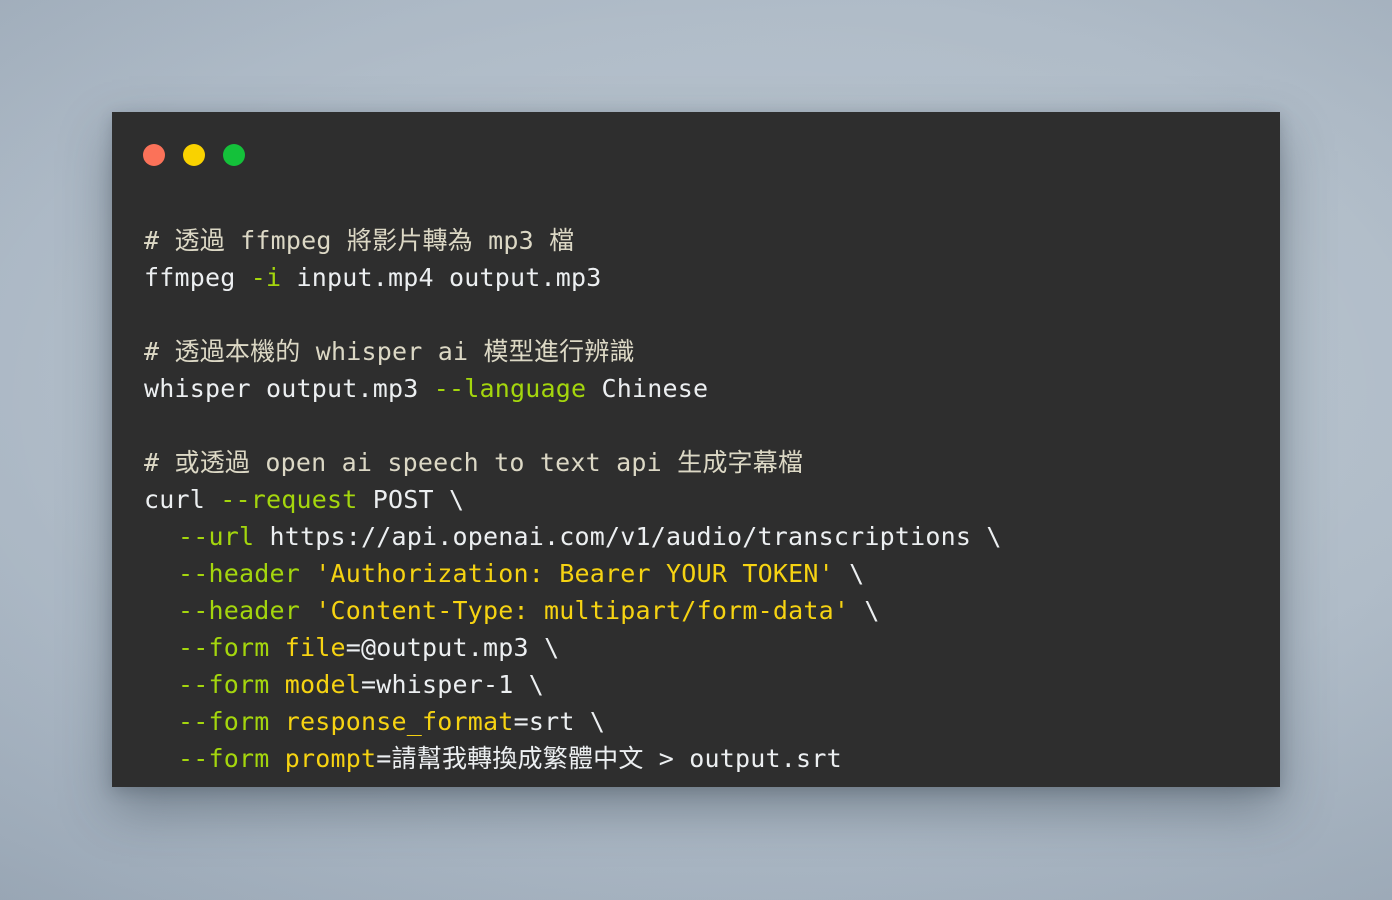 This screenshot has width=1392, height=900. What do you see at coordinates (696, 351) in the screenshot?
I see `line-4-comment-whisper: # 透過本機的 whisper ai 模型進行辨識` at bounding box center [696, 351].